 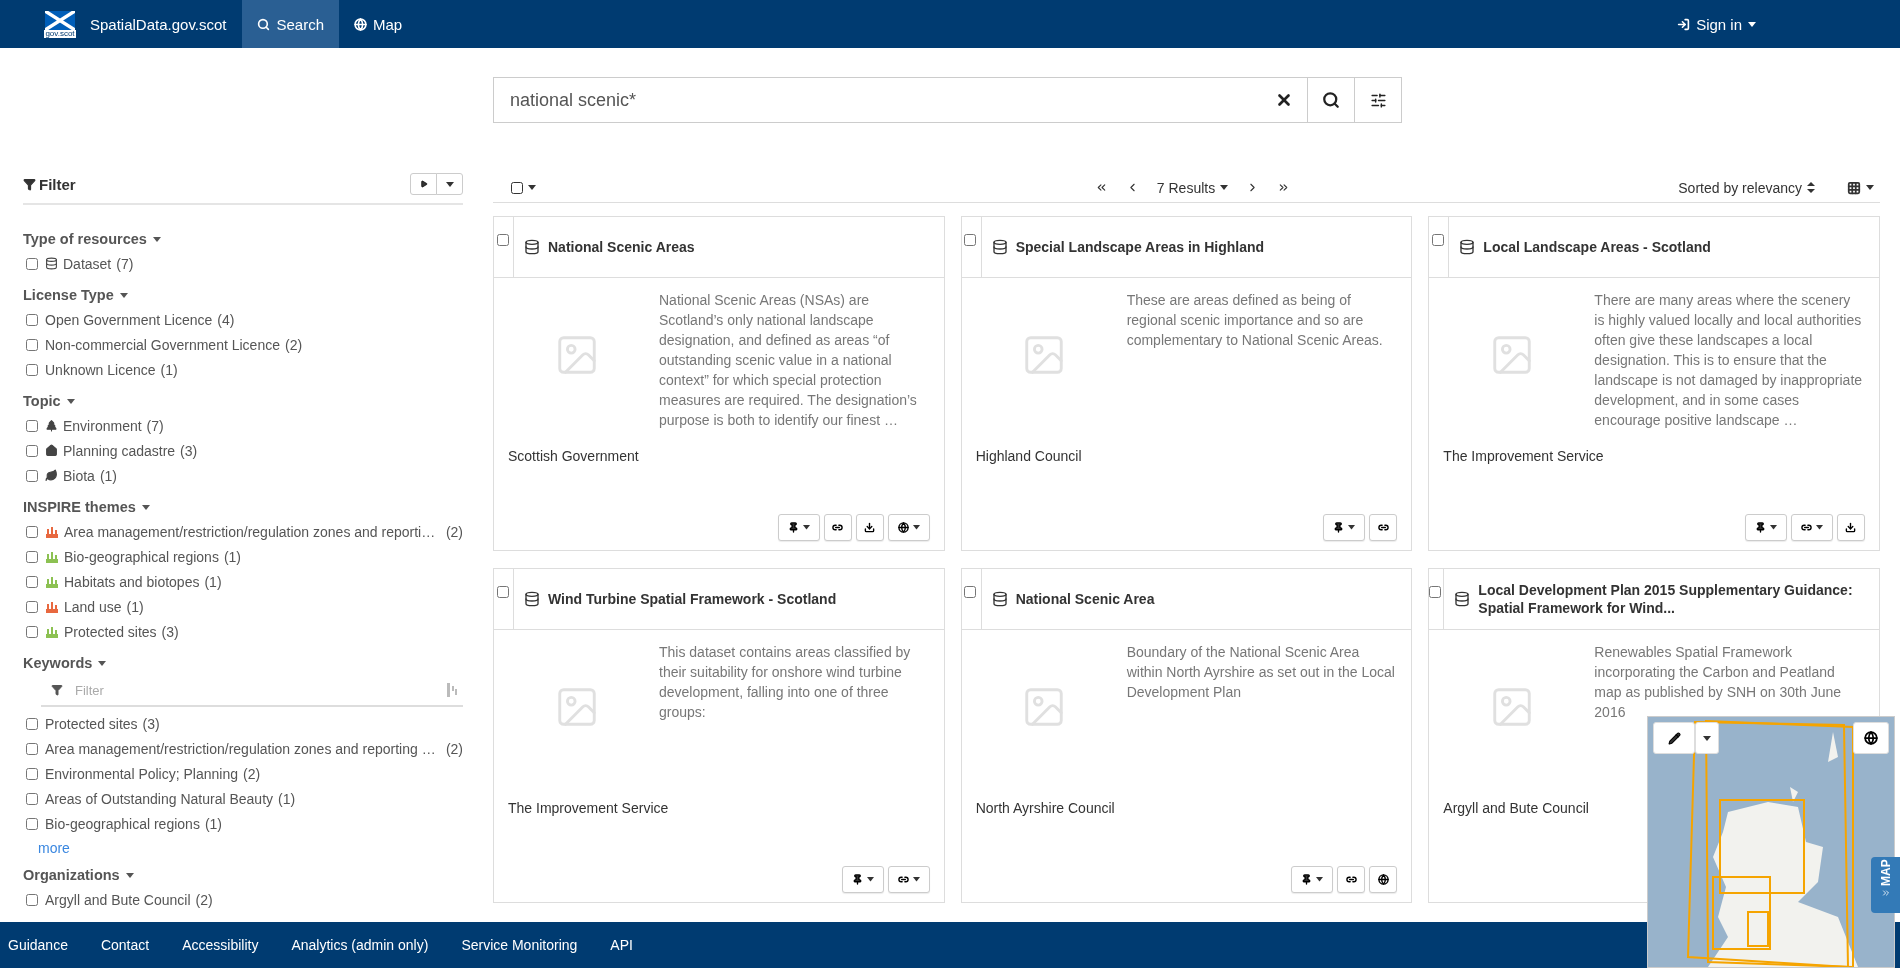 I want to click on dropdown-button, so click(x=449, y=184).